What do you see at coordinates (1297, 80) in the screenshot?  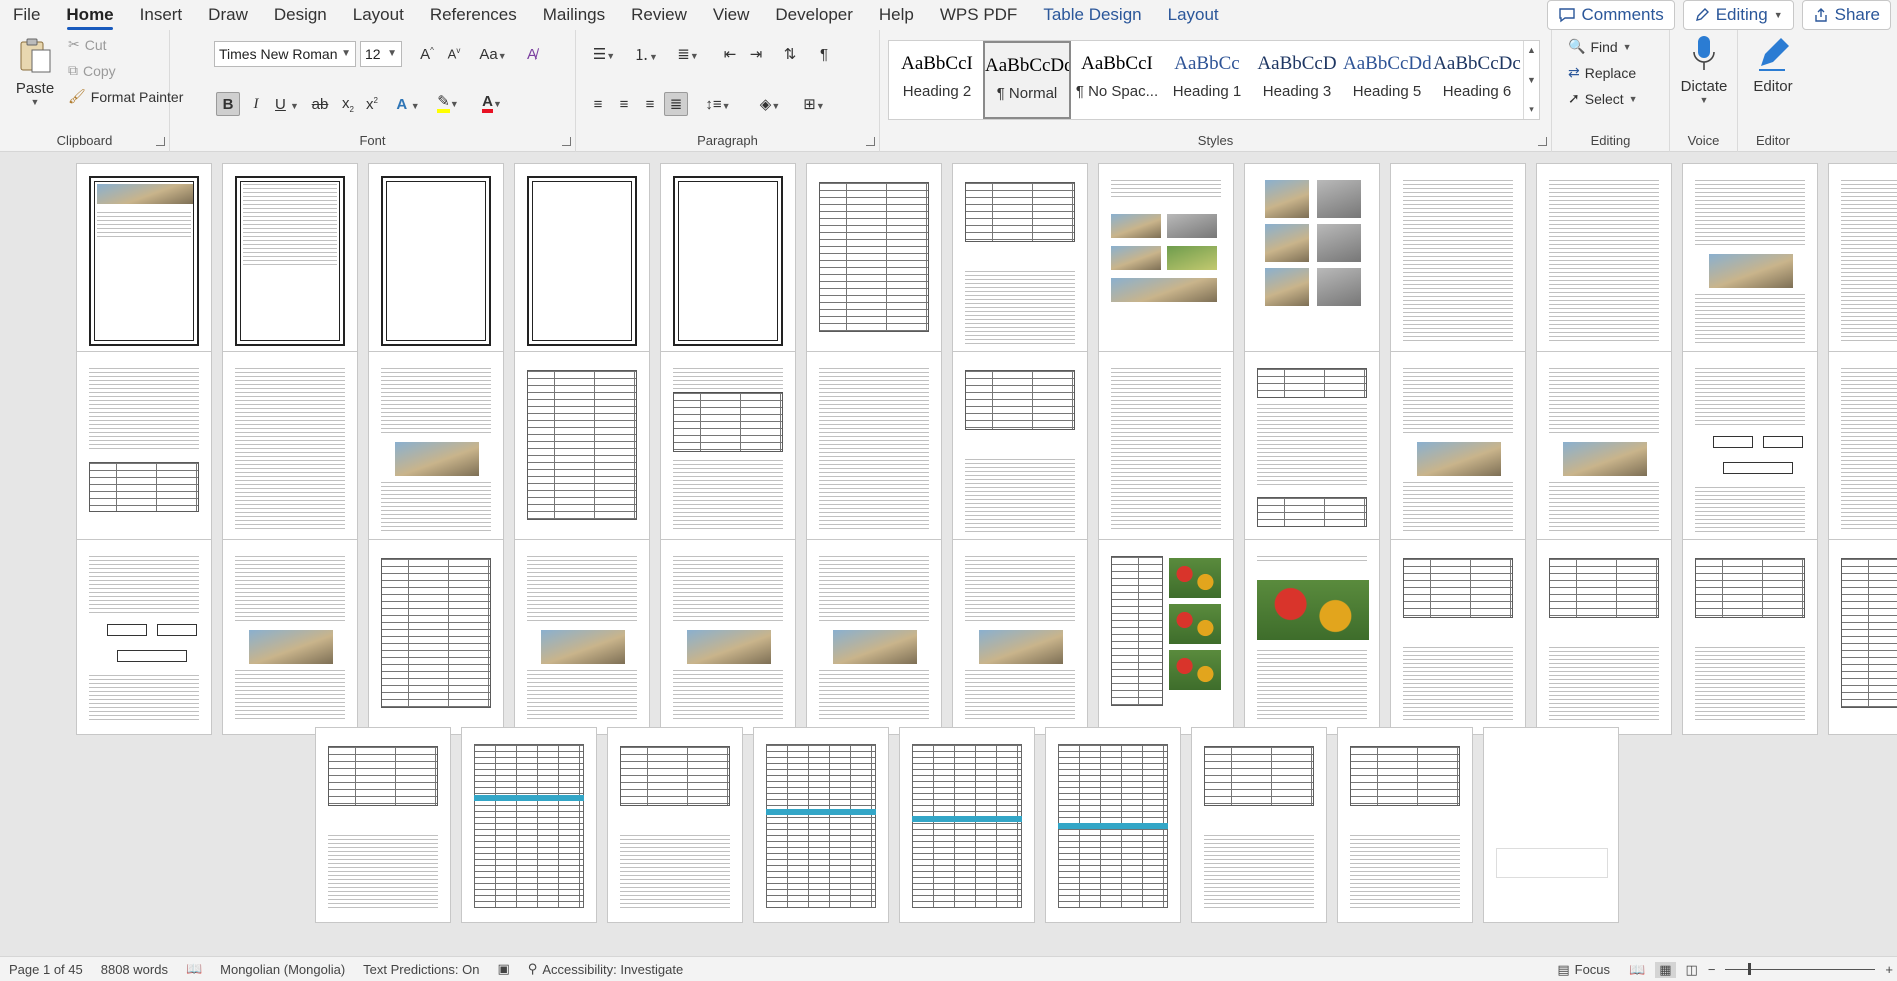 I see `style-tile: AaBbCcD Heading 3` at bounding box center [1297, 80].